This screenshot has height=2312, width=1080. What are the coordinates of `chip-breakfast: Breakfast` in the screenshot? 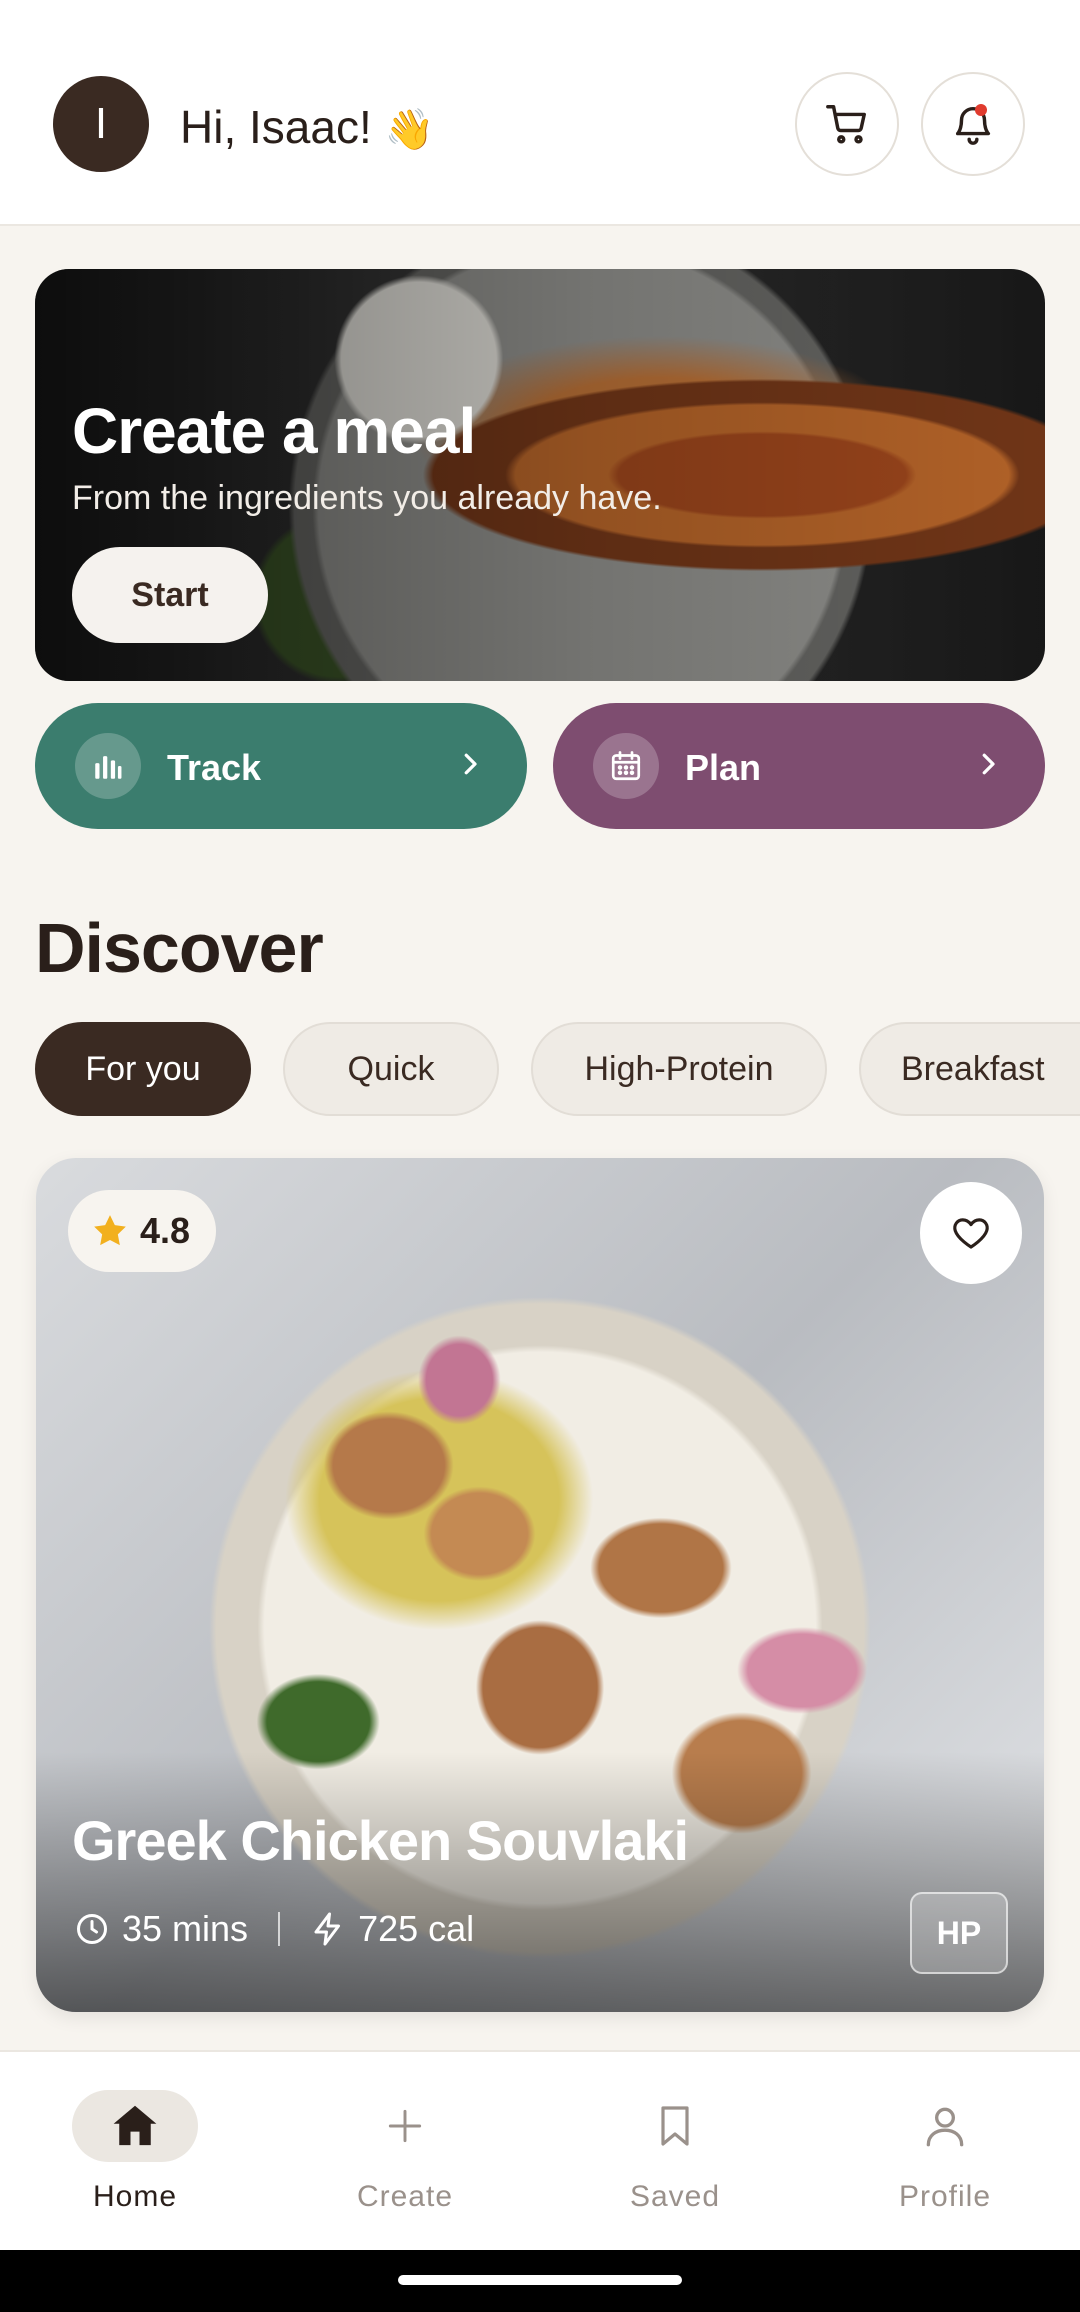 It's located at (969, 1069).